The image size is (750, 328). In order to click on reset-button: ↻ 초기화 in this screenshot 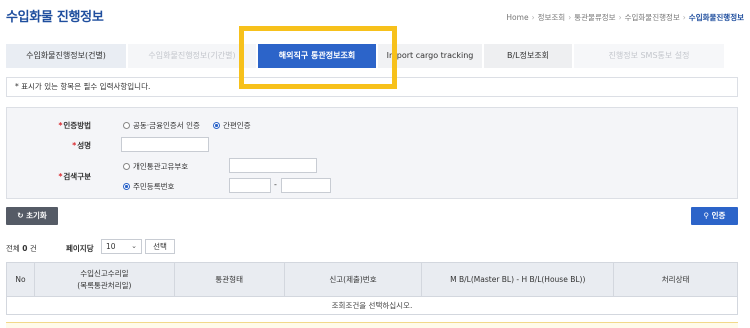, I will do `click(32, 216)`.